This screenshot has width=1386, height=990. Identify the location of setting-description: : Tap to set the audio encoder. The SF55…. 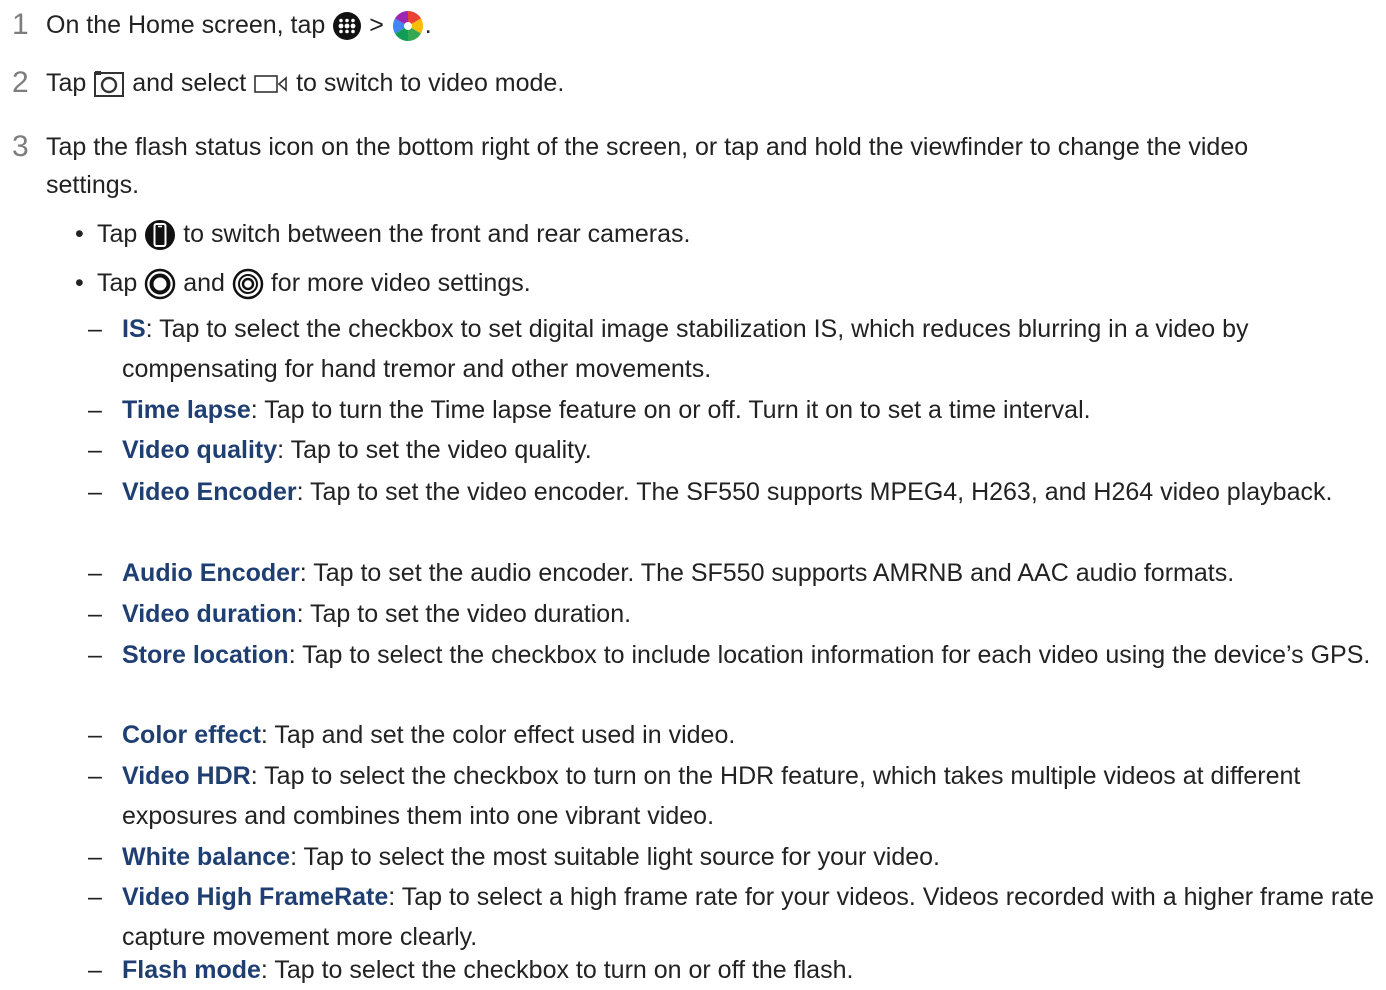
(767, 573).